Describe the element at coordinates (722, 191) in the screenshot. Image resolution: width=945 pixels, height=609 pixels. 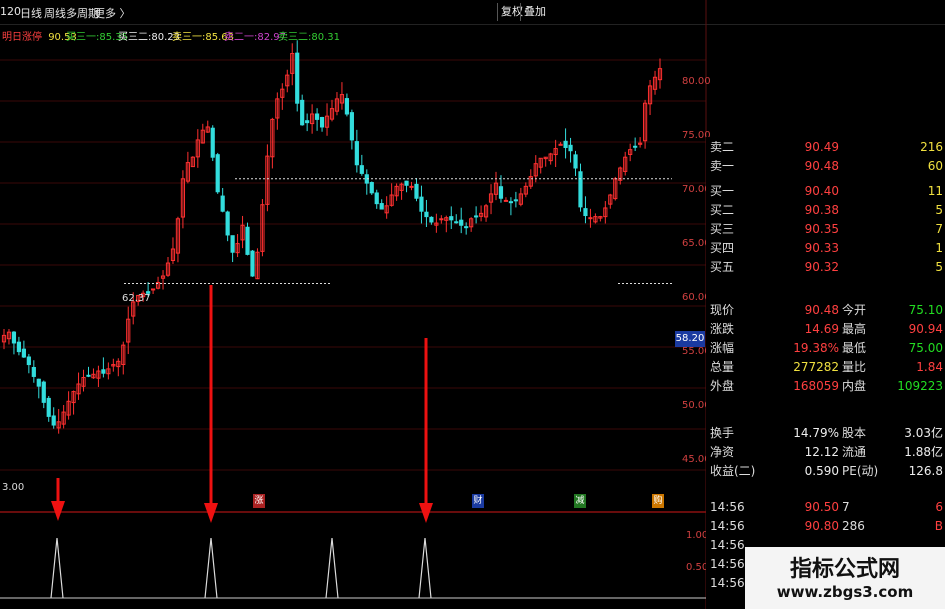
I see `bid-label: 买一` at that location.